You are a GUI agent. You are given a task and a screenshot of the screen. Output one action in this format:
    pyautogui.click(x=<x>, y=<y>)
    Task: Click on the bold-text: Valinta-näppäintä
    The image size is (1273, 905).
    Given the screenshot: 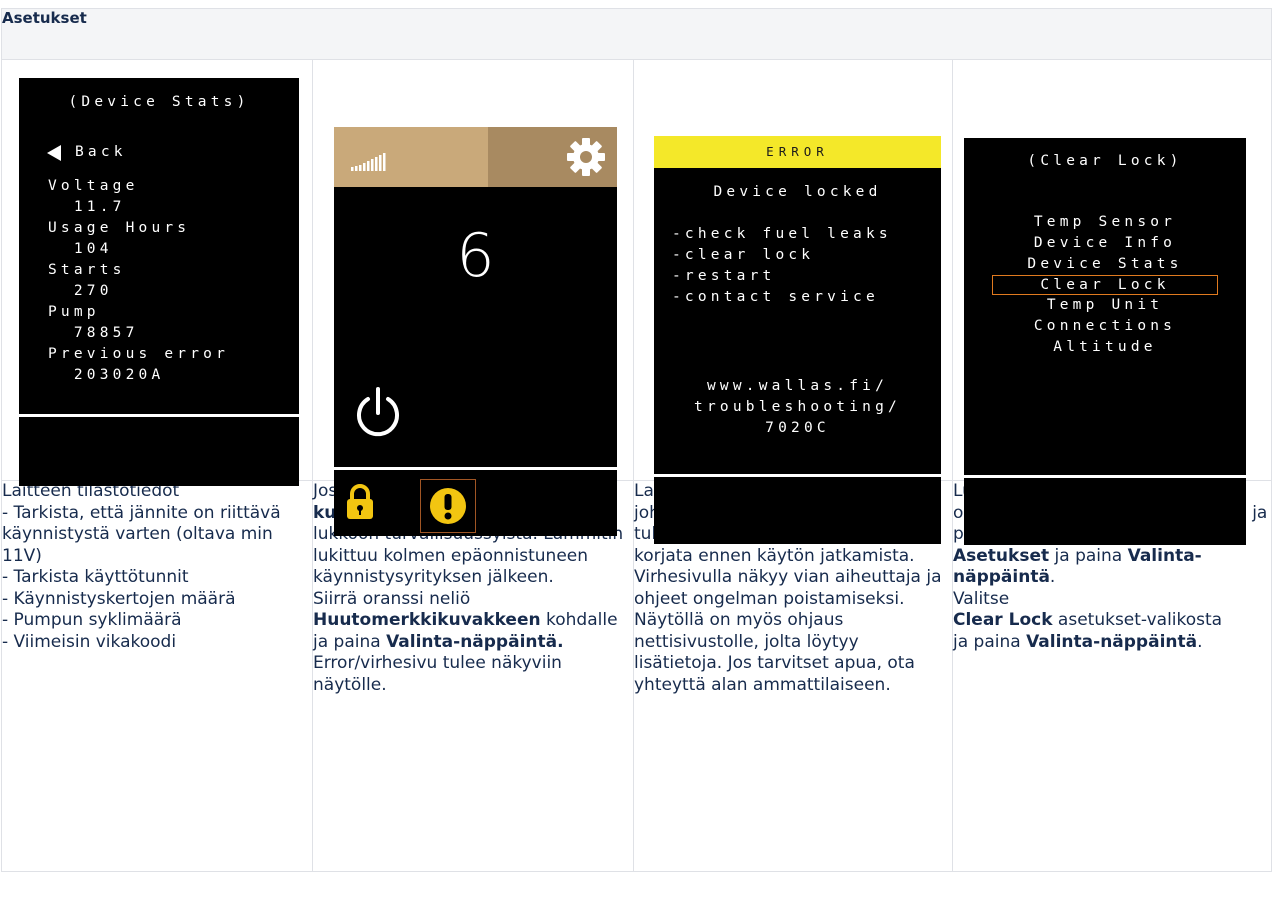 What is the action you would take?
    pyautogui.click(x=1112, y=641)
    